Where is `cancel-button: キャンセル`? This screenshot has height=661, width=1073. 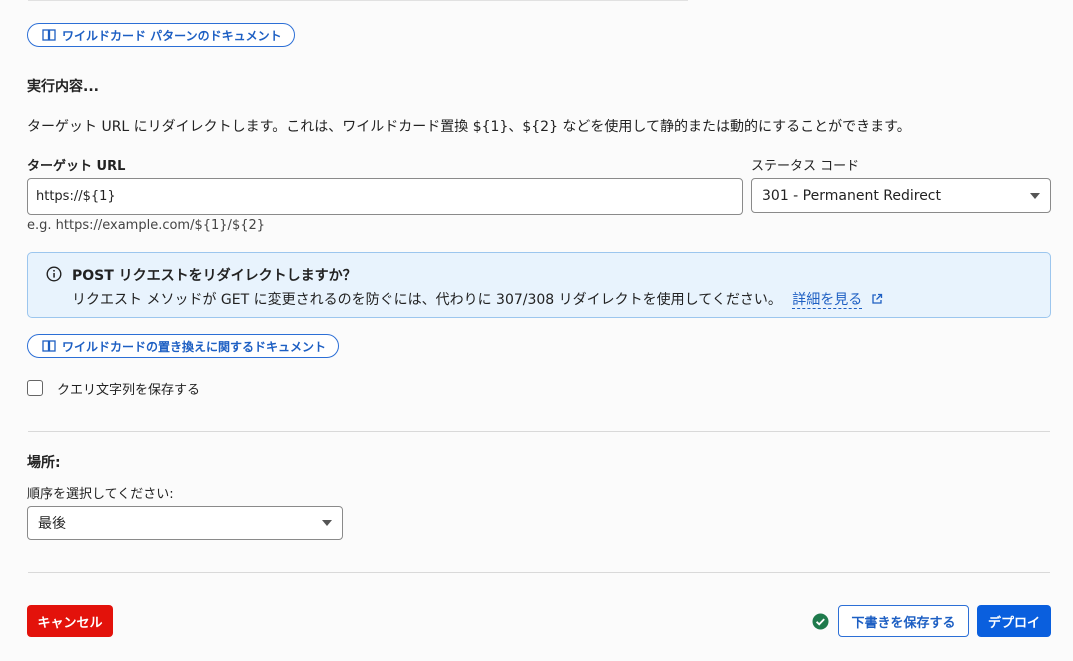 cancel-button: キャンセル is located at coordinates (70, 621).